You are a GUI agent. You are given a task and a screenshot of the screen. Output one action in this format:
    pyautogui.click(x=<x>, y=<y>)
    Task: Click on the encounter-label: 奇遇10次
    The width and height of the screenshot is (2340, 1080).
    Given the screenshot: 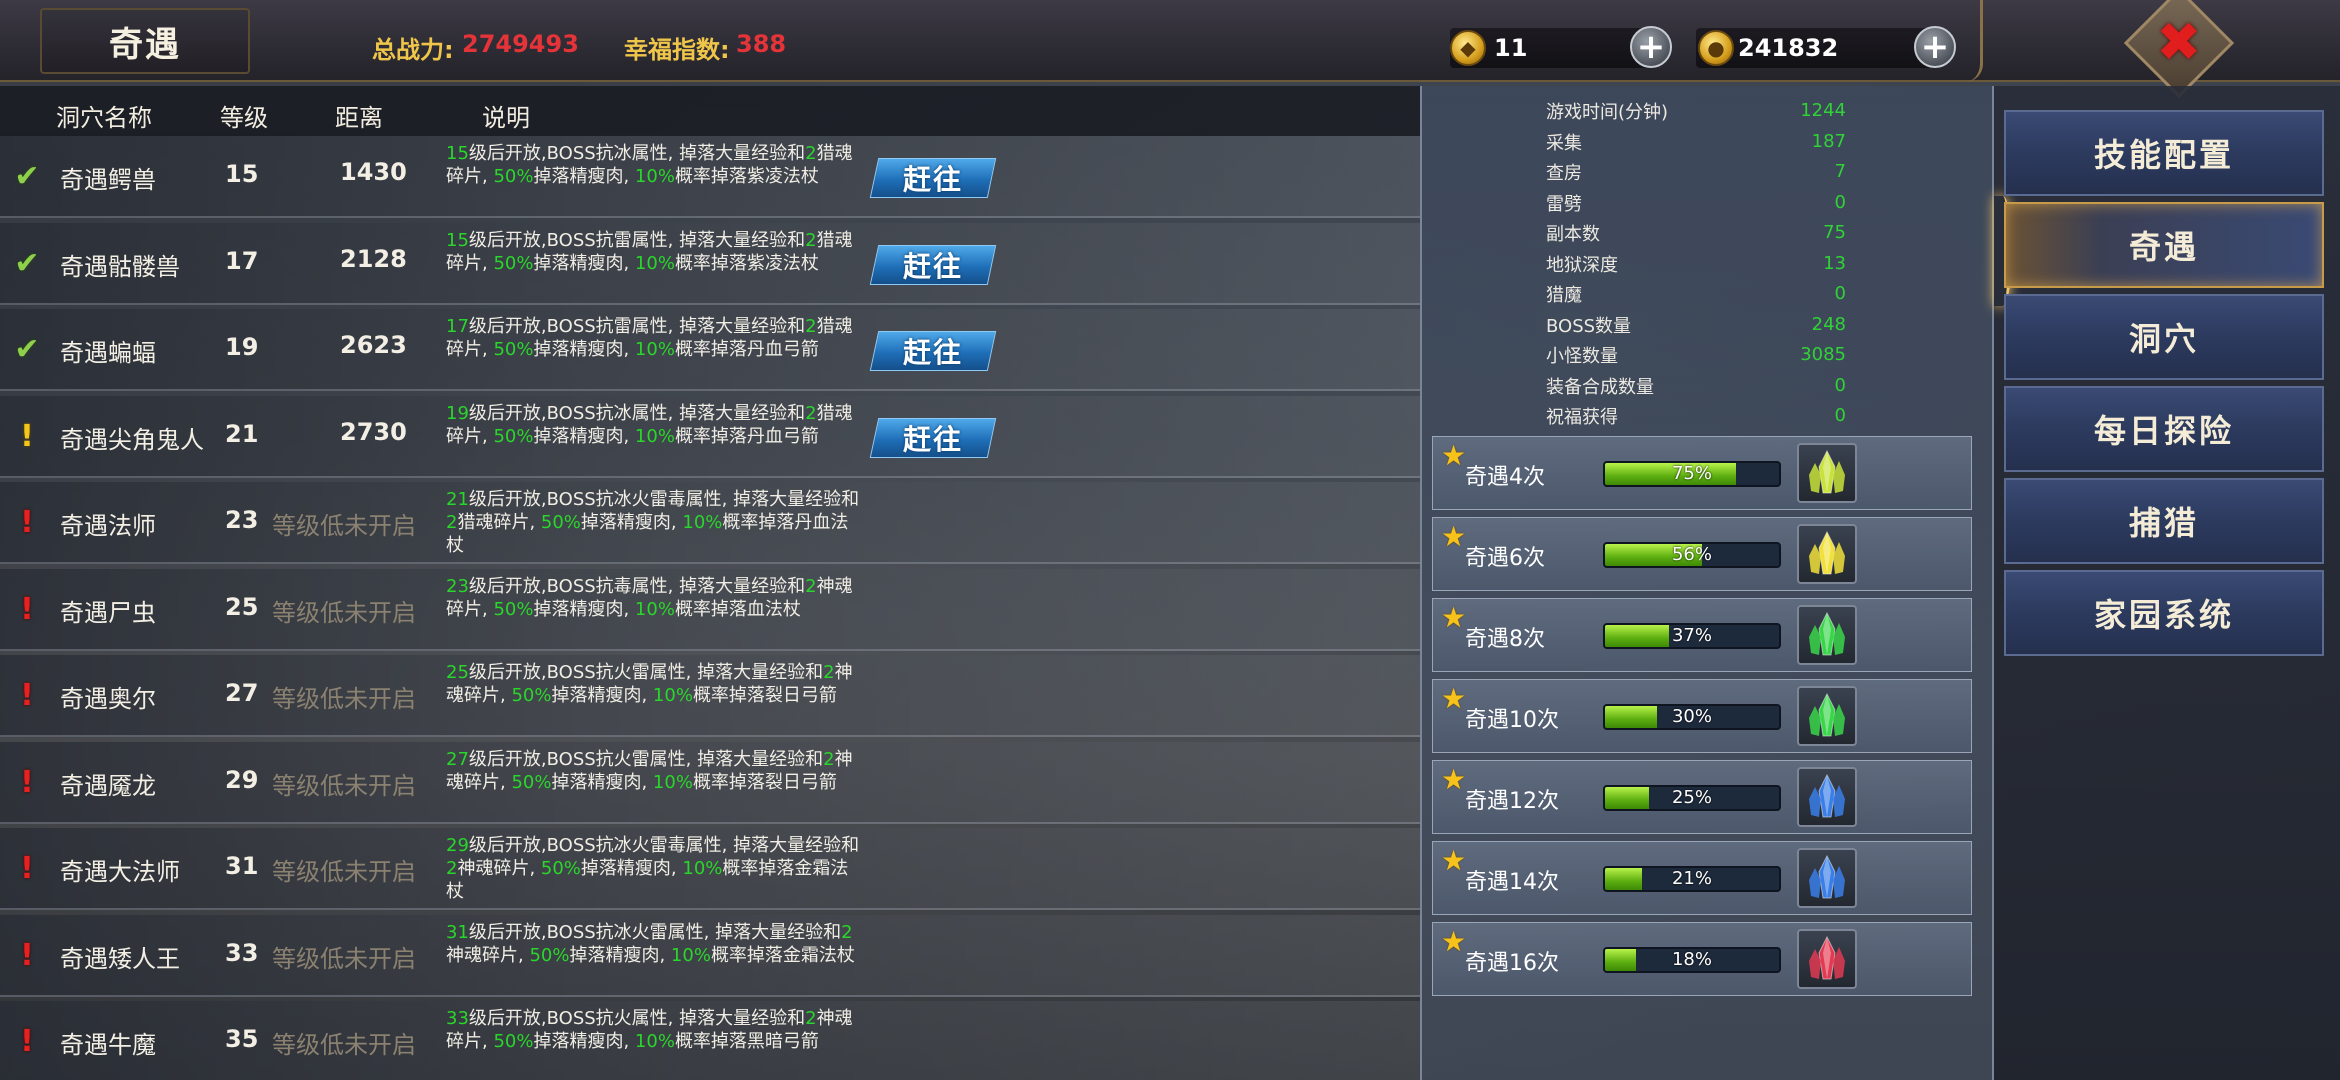 What is the action you would take?
    pyautogui.click(x=1512, y=720)
    